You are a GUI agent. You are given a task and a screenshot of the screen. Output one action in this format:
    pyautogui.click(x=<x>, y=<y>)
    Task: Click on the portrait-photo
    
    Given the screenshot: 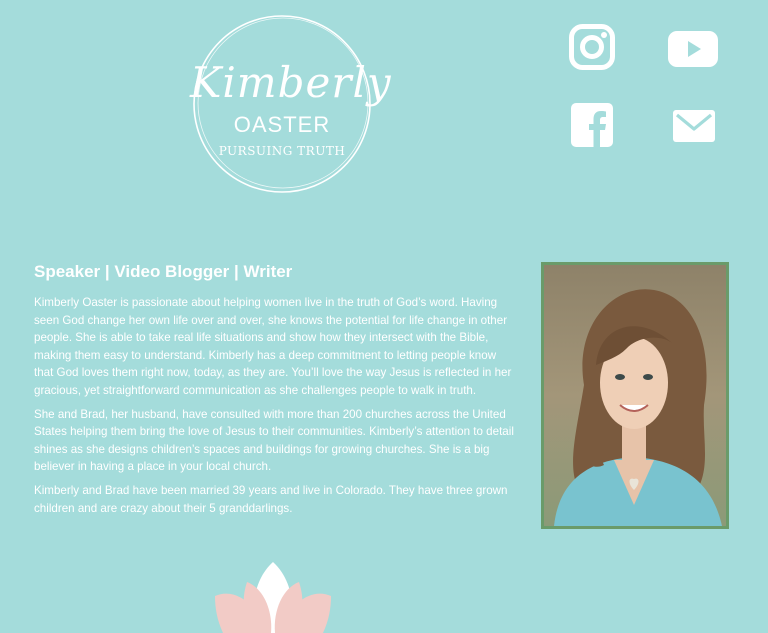 What is the action you would take?
    pyautogui.click(x=635, y=395)
    